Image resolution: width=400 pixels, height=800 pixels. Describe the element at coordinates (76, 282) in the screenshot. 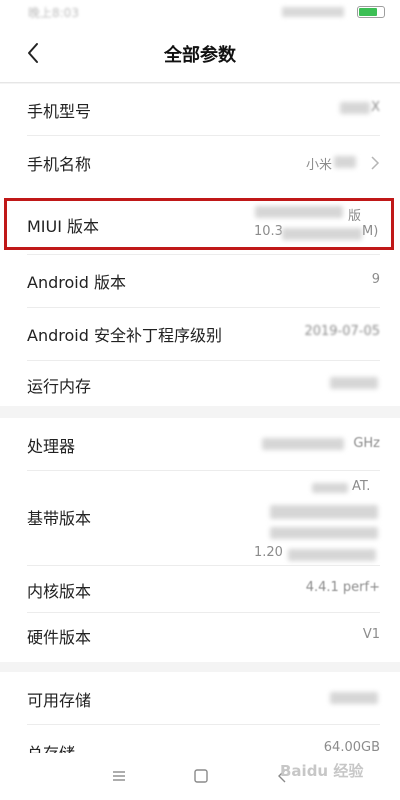

I see `row-label: Android 版本` at that location.